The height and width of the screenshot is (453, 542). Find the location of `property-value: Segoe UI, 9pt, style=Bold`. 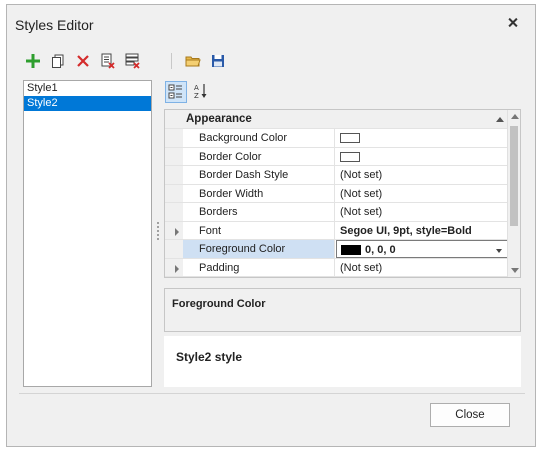

property-value: Segoe UI, 9pt, style=Bold is located at coordinates (422, 231).